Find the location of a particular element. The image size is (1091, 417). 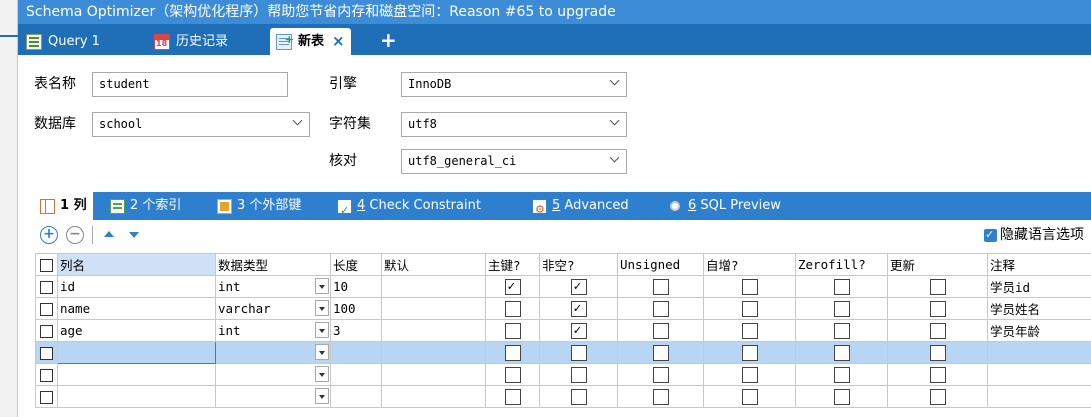

add-tab-icon: + is located at coordinates (388, 40).